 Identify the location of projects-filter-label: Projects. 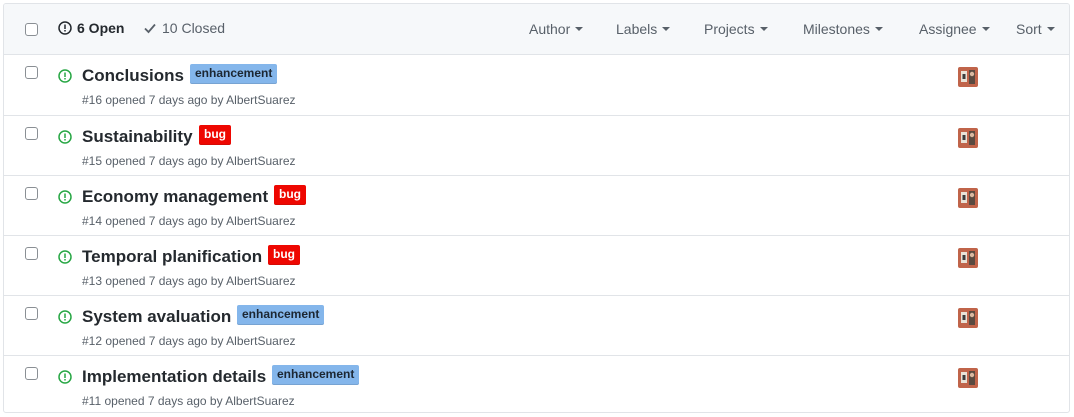
(729, 29).